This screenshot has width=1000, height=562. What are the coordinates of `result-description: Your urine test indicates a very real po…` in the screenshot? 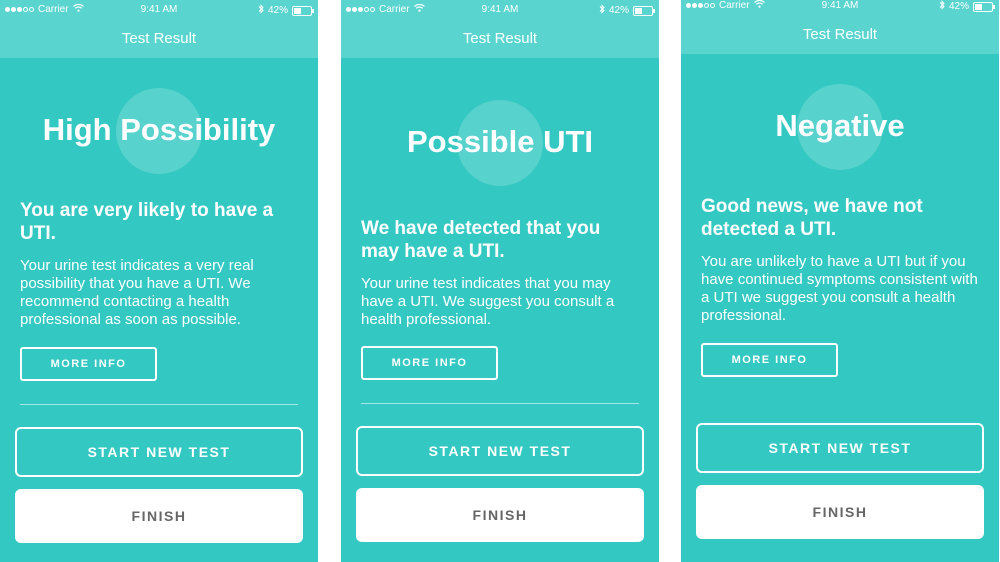 It's located at (137, 292).